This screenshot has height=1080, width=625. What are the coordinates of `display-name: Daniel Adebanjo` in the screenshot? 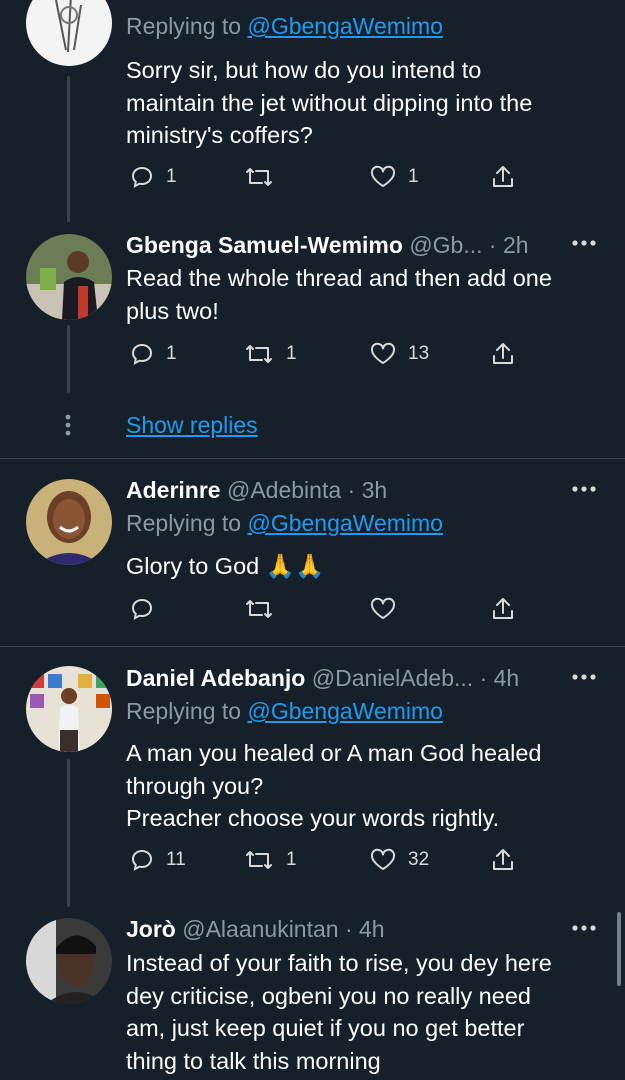 It's located at (215, 678).